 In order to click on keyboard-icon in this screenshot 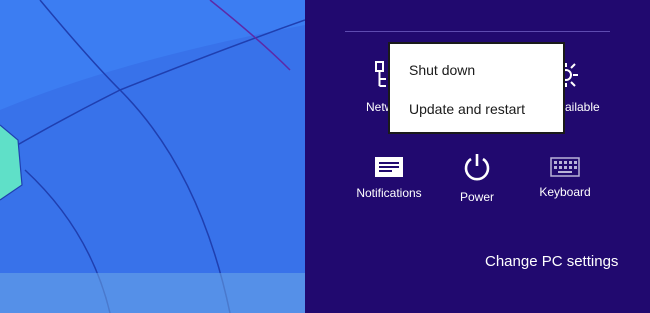, I will do `click(565, 167)`.